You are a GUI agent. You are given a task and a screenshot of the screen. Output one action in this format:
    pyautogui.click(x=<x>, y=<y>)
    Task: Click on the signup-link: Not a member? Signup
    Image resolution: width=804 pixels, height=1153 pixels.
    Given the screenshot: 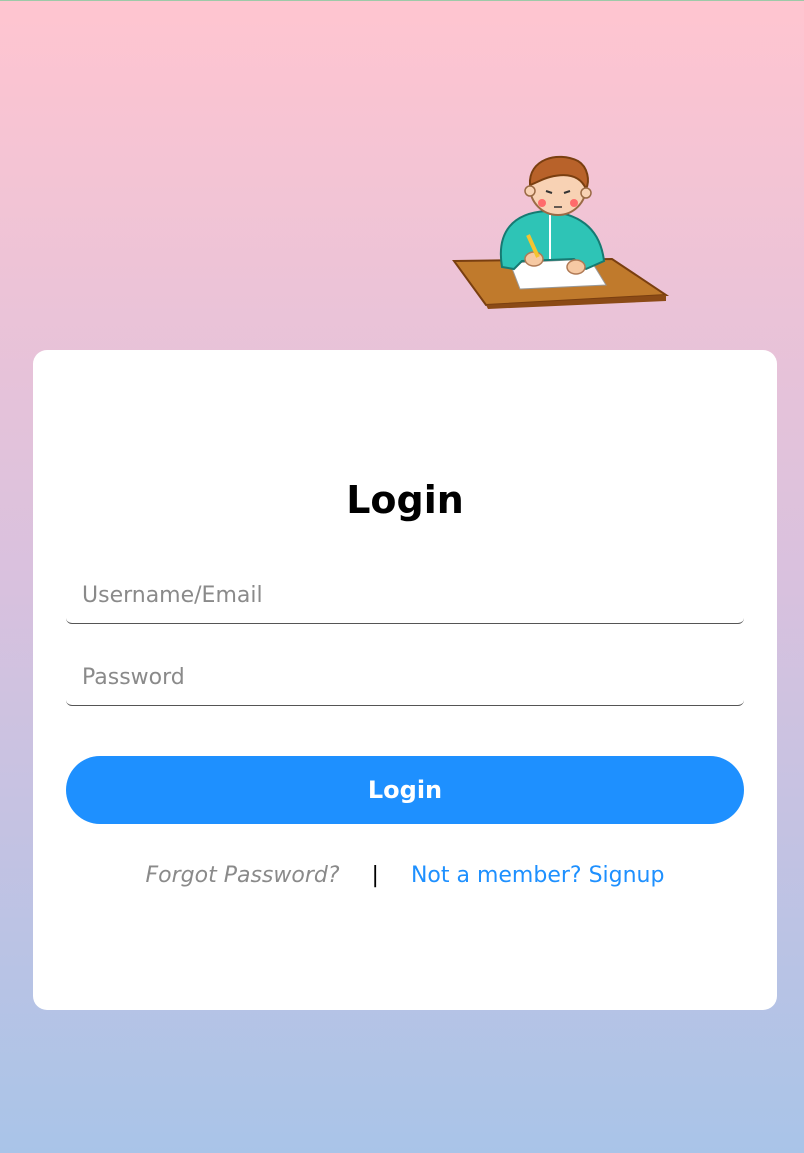 What is the action you would take?
    pyautogui.click(x=538, y=875)
    